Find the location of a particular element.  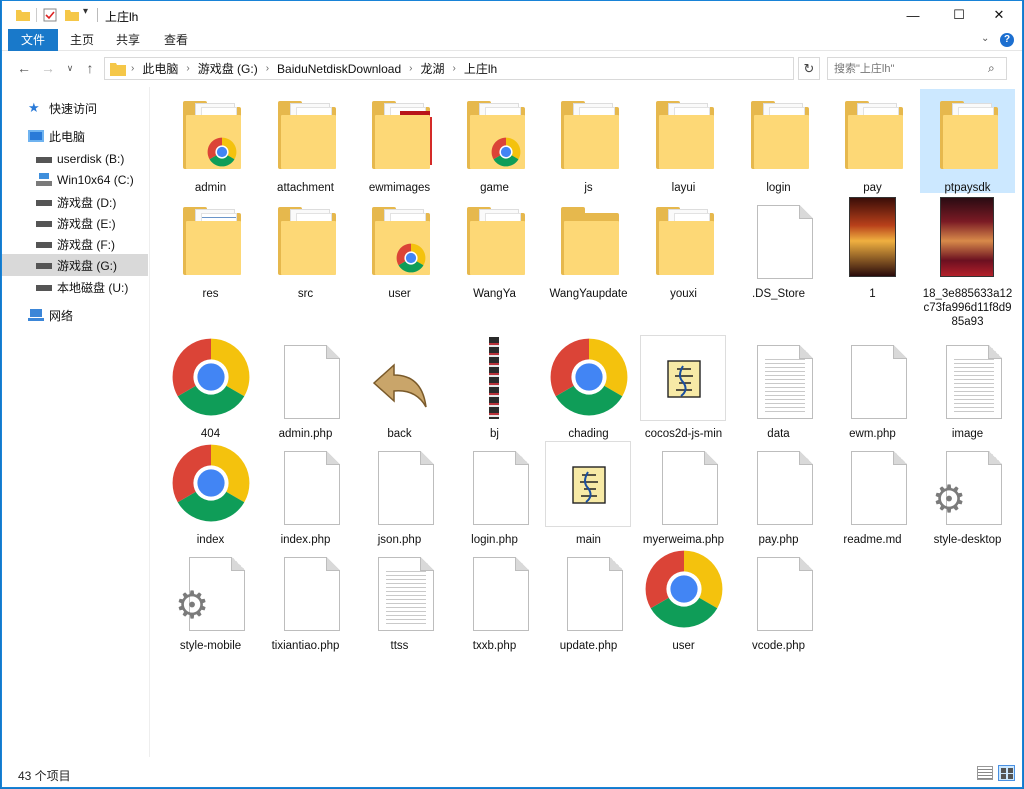

help-icon: ? is located at coordinates (1007, 40).